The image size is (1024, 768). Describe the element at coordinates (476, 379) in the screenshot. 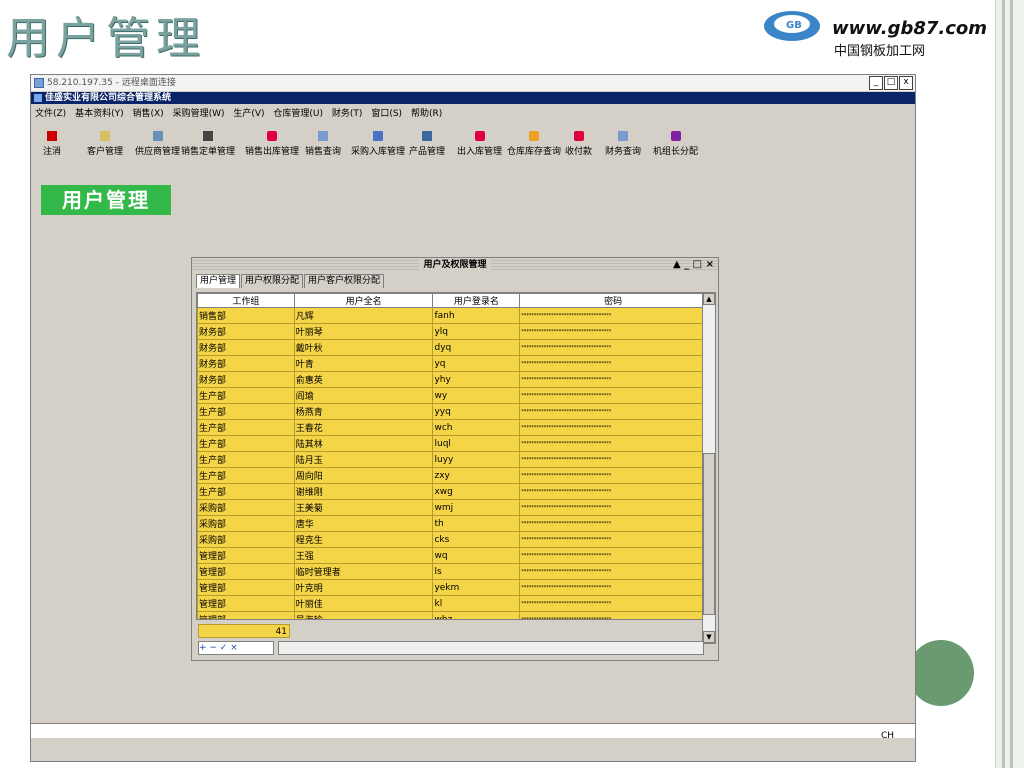

I see `cell-login: yhy` at that location.